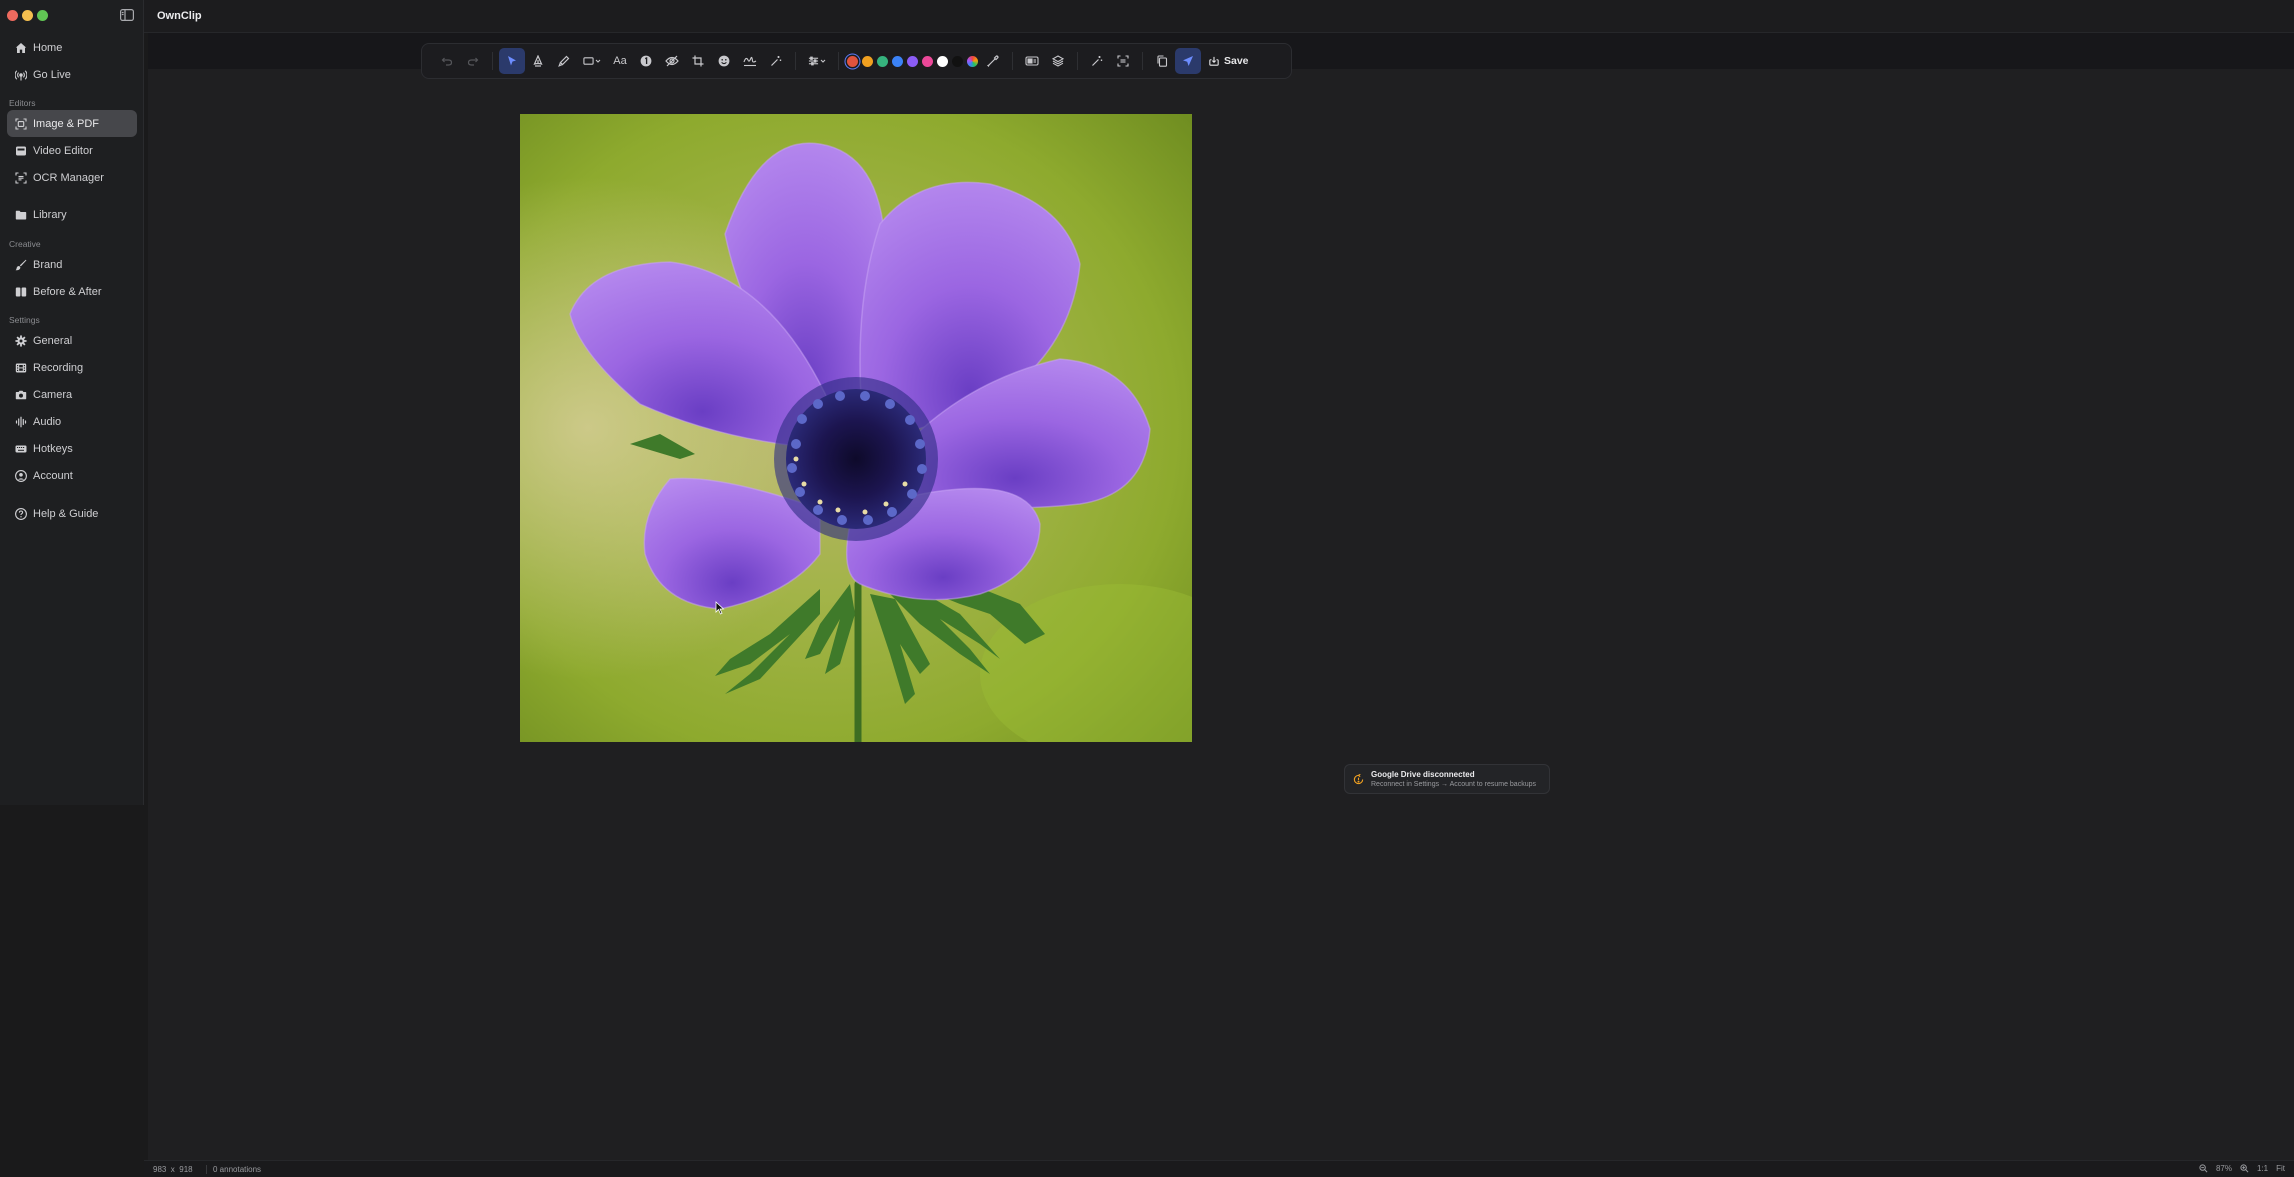 The width and height of the screenshot is (2294, 1177). I want to click on sidebar-item-go-live: Go Live, so click(72, 74).